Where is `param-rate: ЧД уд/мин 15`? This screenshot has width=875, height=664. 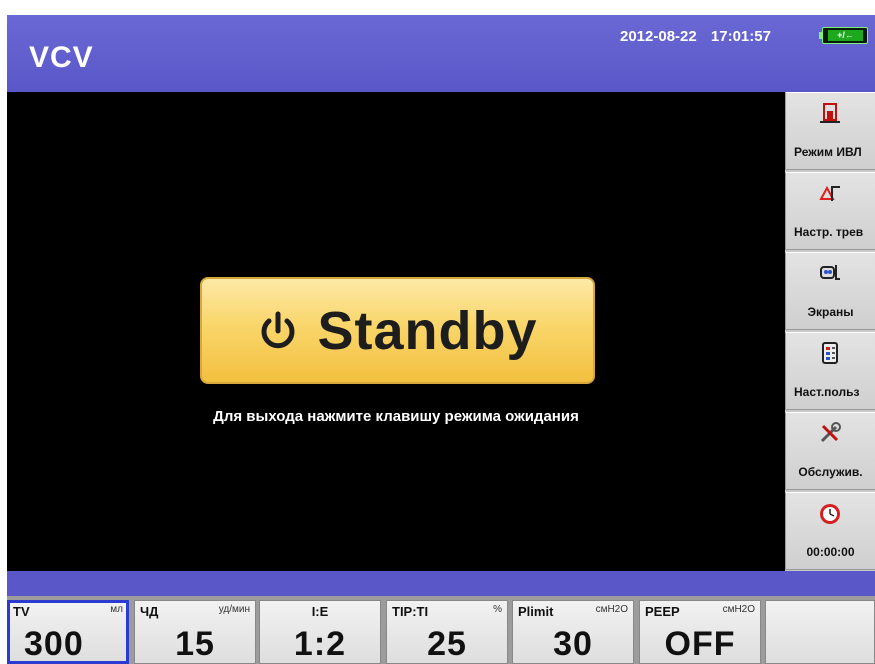
param-rate: ЧД уд/мин 15 is located at coordinates (195, 632).